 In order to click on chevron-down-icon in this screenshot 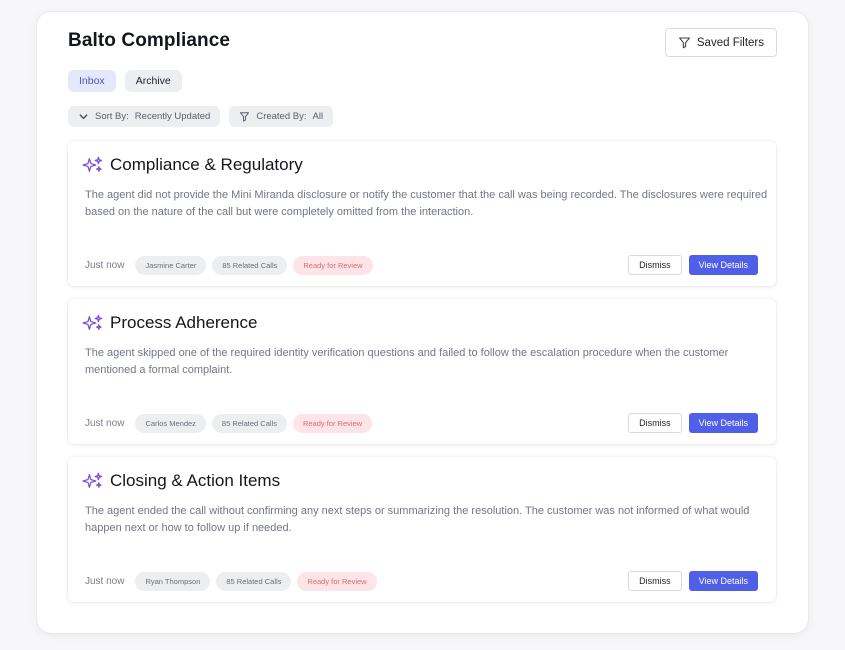, I will do `click(83, 117)`.